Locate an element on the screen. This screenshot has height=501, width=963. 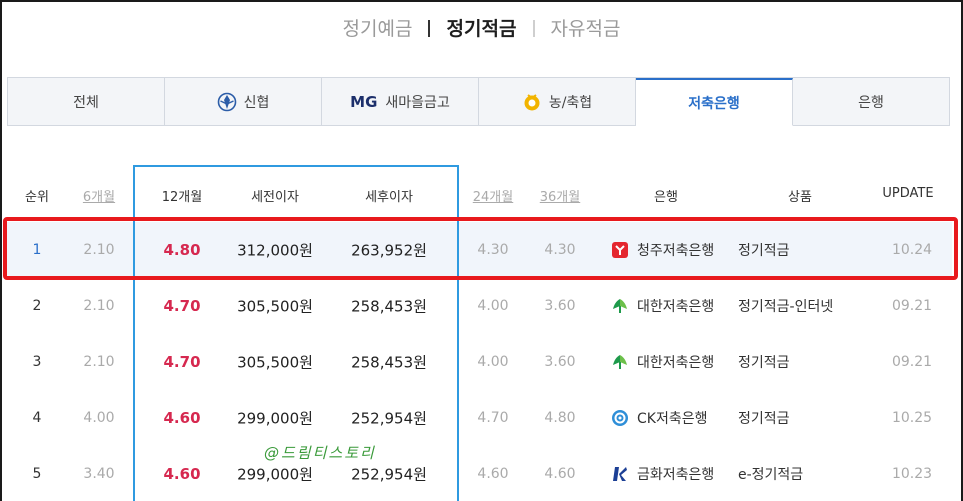
tab-installment-savings: 정기적금 is located at coordinates (482, 27).